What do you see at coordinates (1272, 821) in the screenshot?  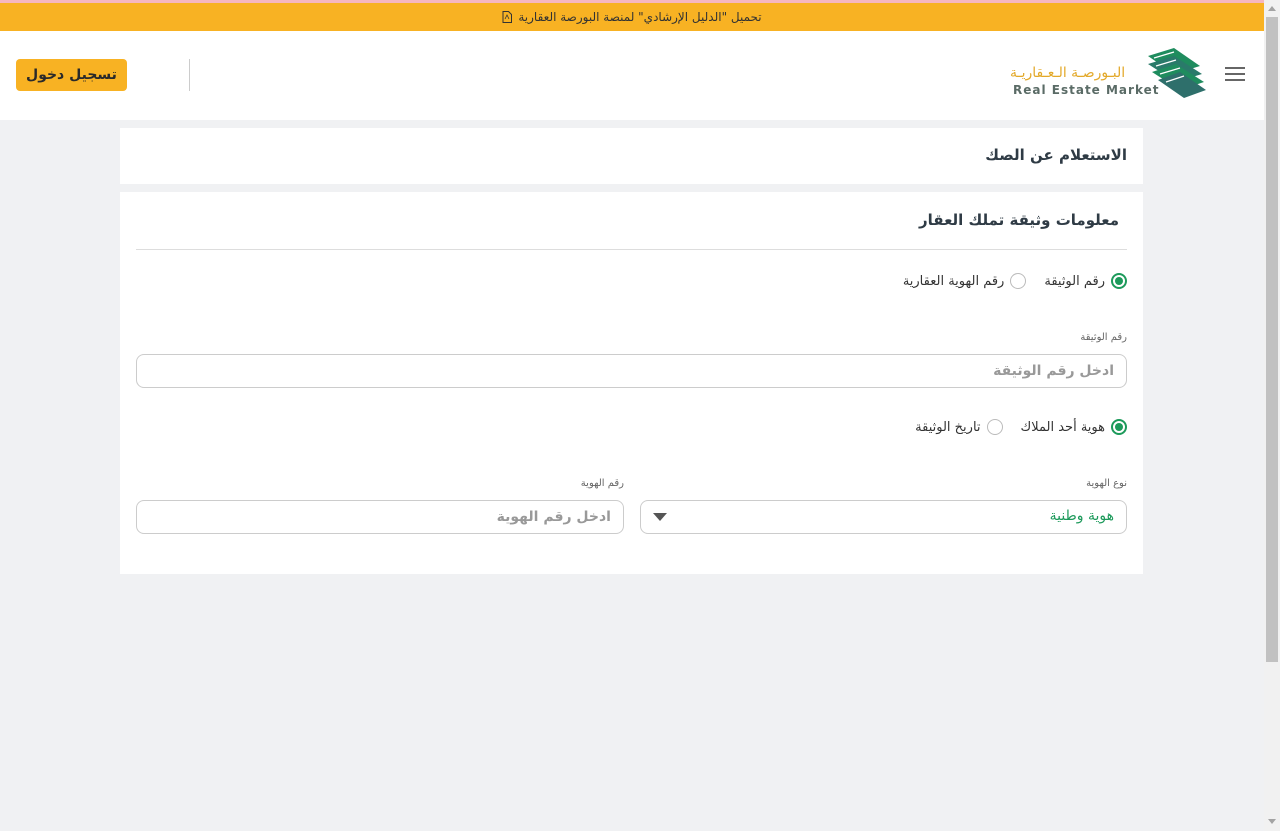 I see `scroll-down-arrow-icon` at bounding box center [1272, 821].